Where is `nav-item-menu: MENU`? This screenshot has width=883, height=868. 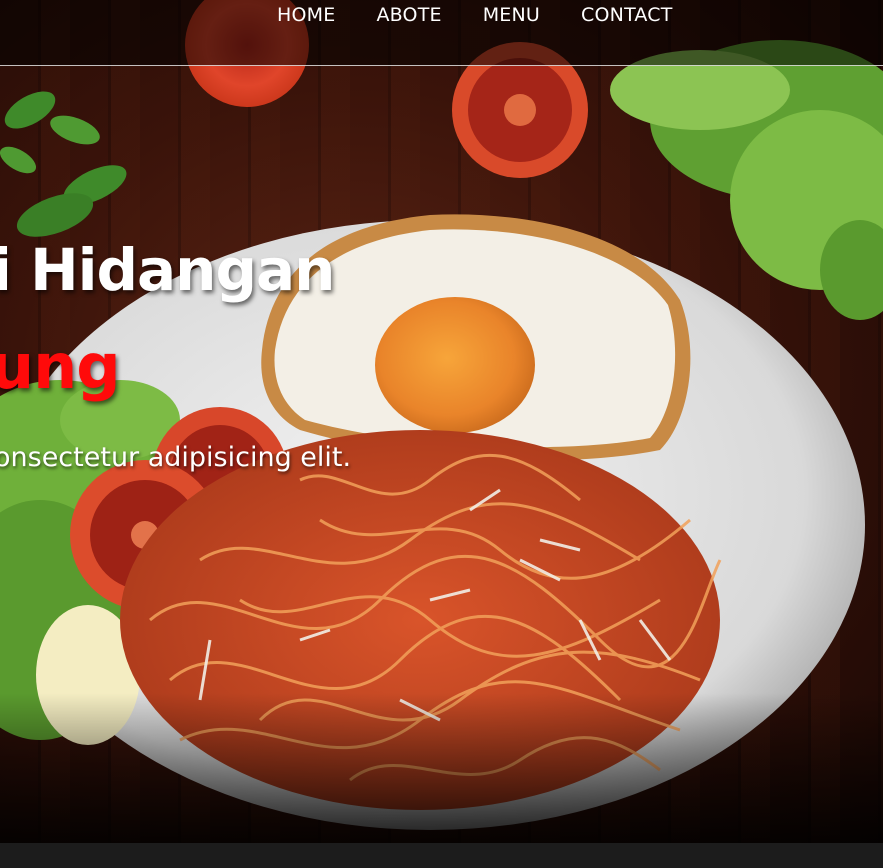 nav-item-menu: MENU is located at coordinates (511, 15).